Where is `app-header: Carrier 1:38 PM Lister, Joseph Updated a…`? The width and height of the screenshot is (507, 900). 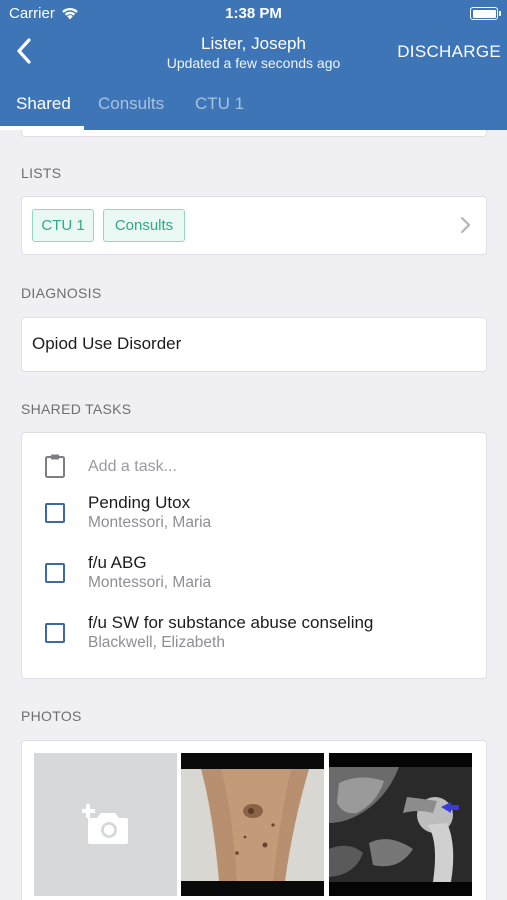
app-header: Carrier 1:38 PM Lister, Joseph Updated a… is located at coordinates (253, 65).